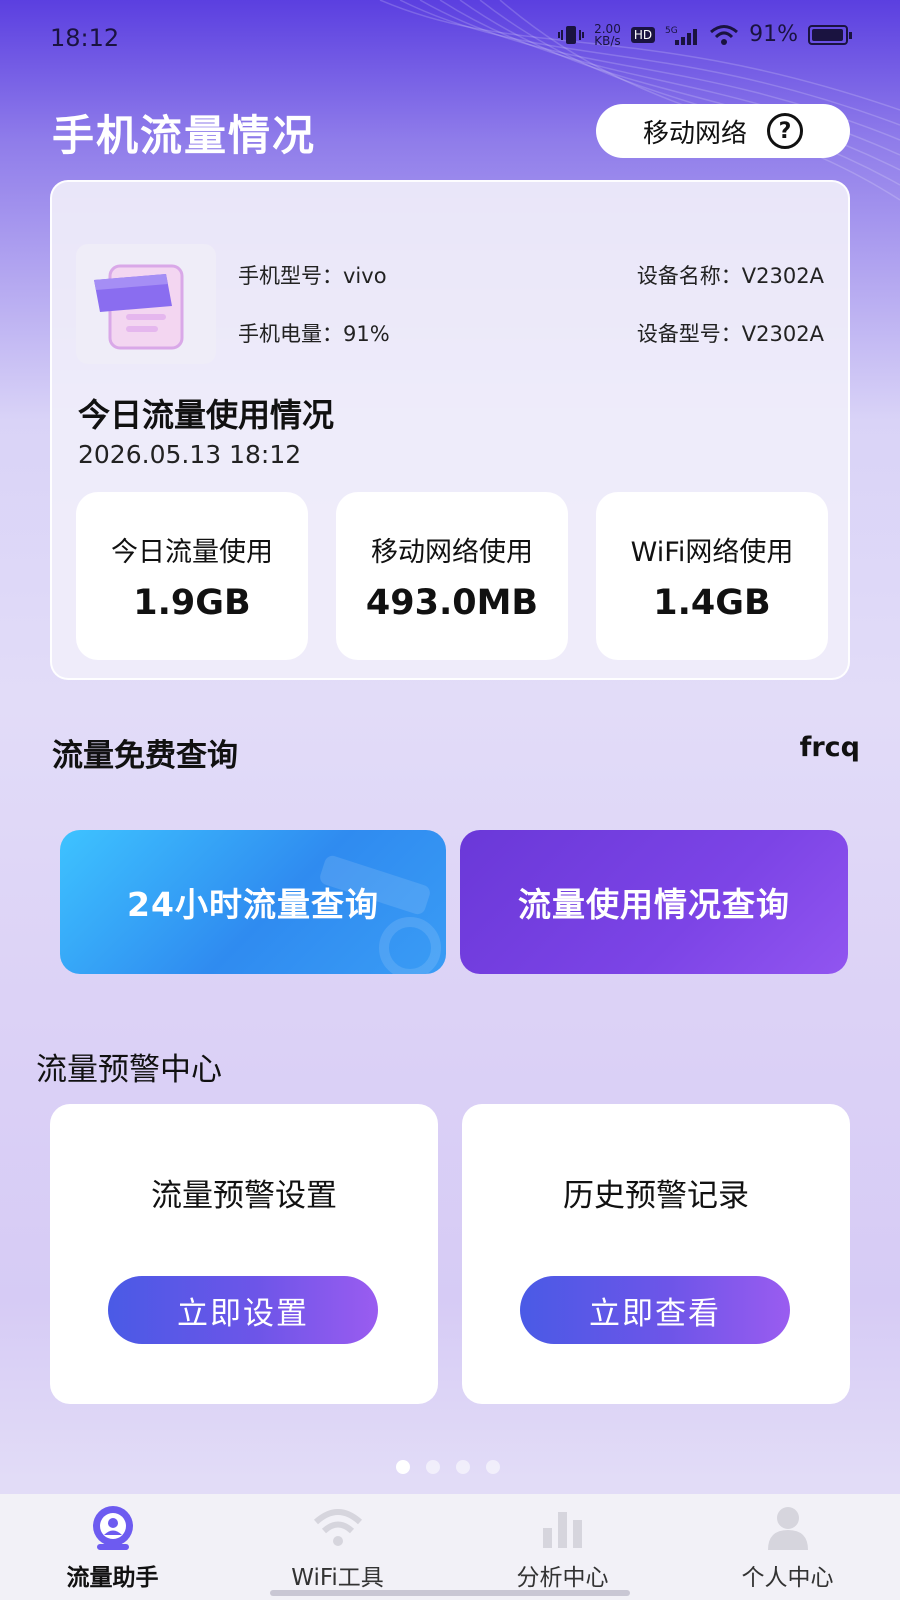 Image resolution: width=900 pixels, height=1600 pixels. What do you see at coordinates (724, 34) in the screenshot?
I see `wifi-status-icon` at bounding box center [724, 34].